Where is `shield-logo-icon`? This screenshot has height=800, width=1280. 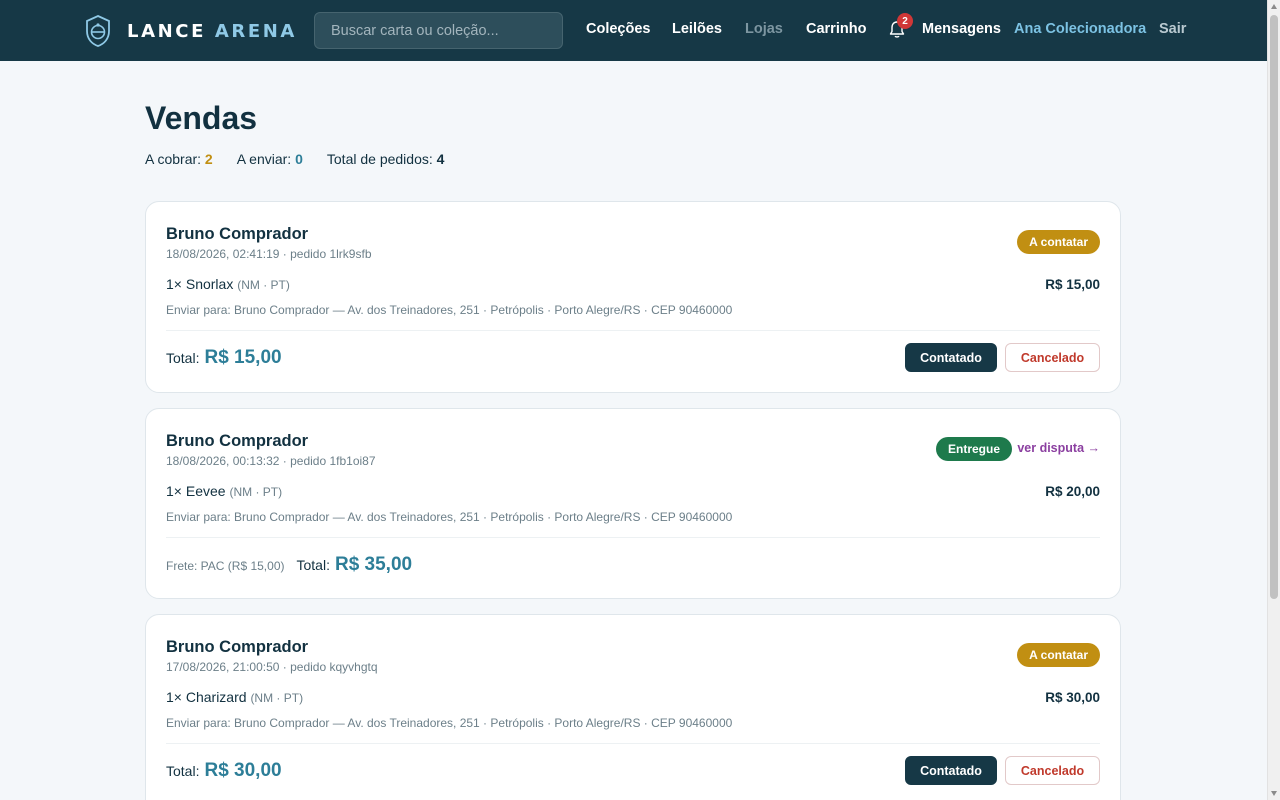
shield-logo-icon is located at coordinates (98, 31).